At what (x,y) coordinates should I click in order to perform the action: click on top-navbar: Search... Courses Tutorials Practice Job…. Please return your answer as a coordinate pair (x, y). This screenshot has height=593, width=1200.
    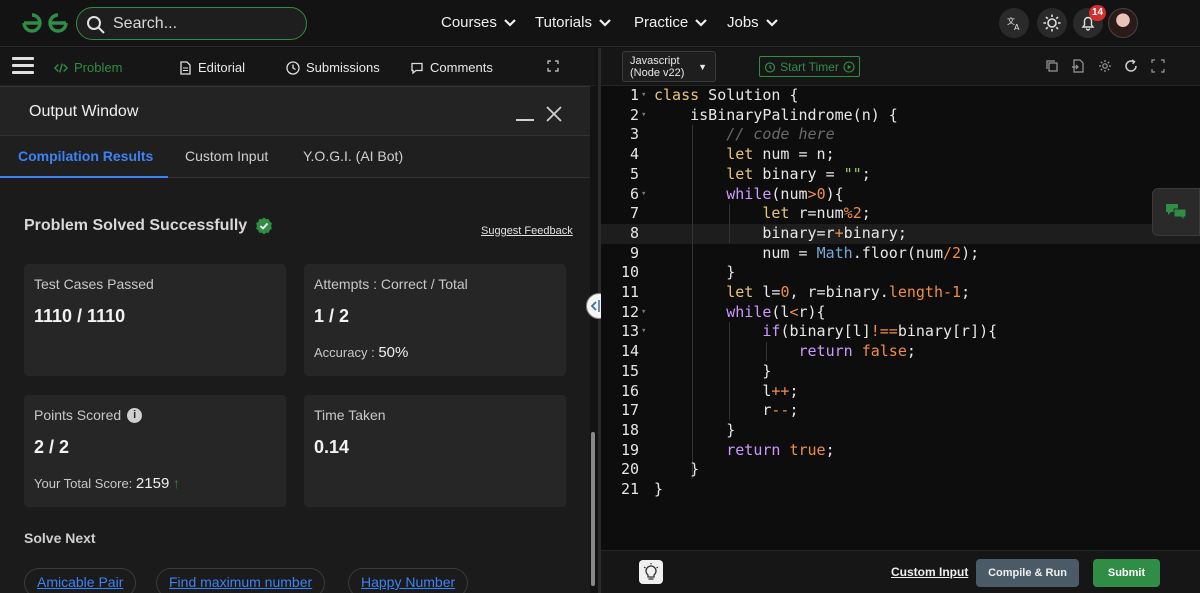
    Looking at the image, I should click on (600, 23).